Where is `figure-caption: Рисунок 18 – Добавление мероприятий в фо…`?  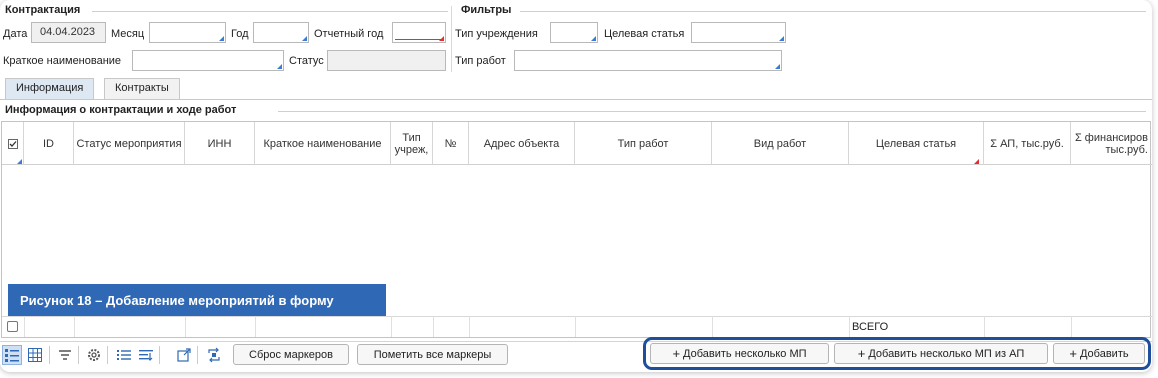 figure-caption: Рисунок 18 – Добавление мероприятий в фо… is located at coordinates (197, 300).